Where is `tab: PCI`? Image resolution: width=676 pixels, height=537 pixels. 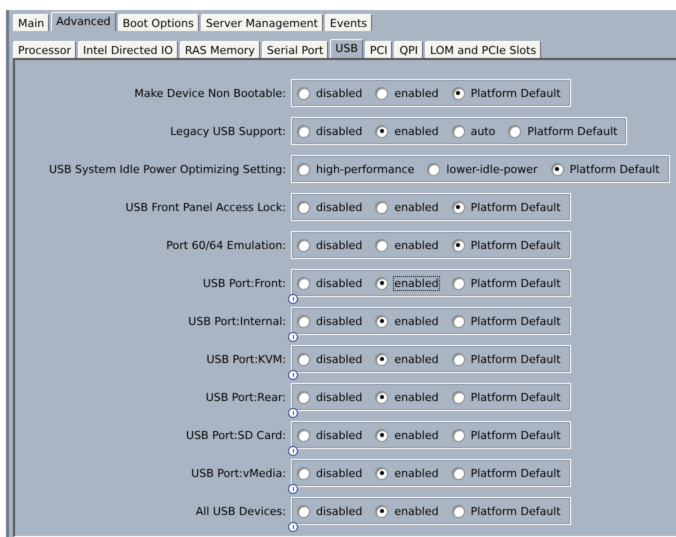 tab: PCI is located at coordinates (378, 49).